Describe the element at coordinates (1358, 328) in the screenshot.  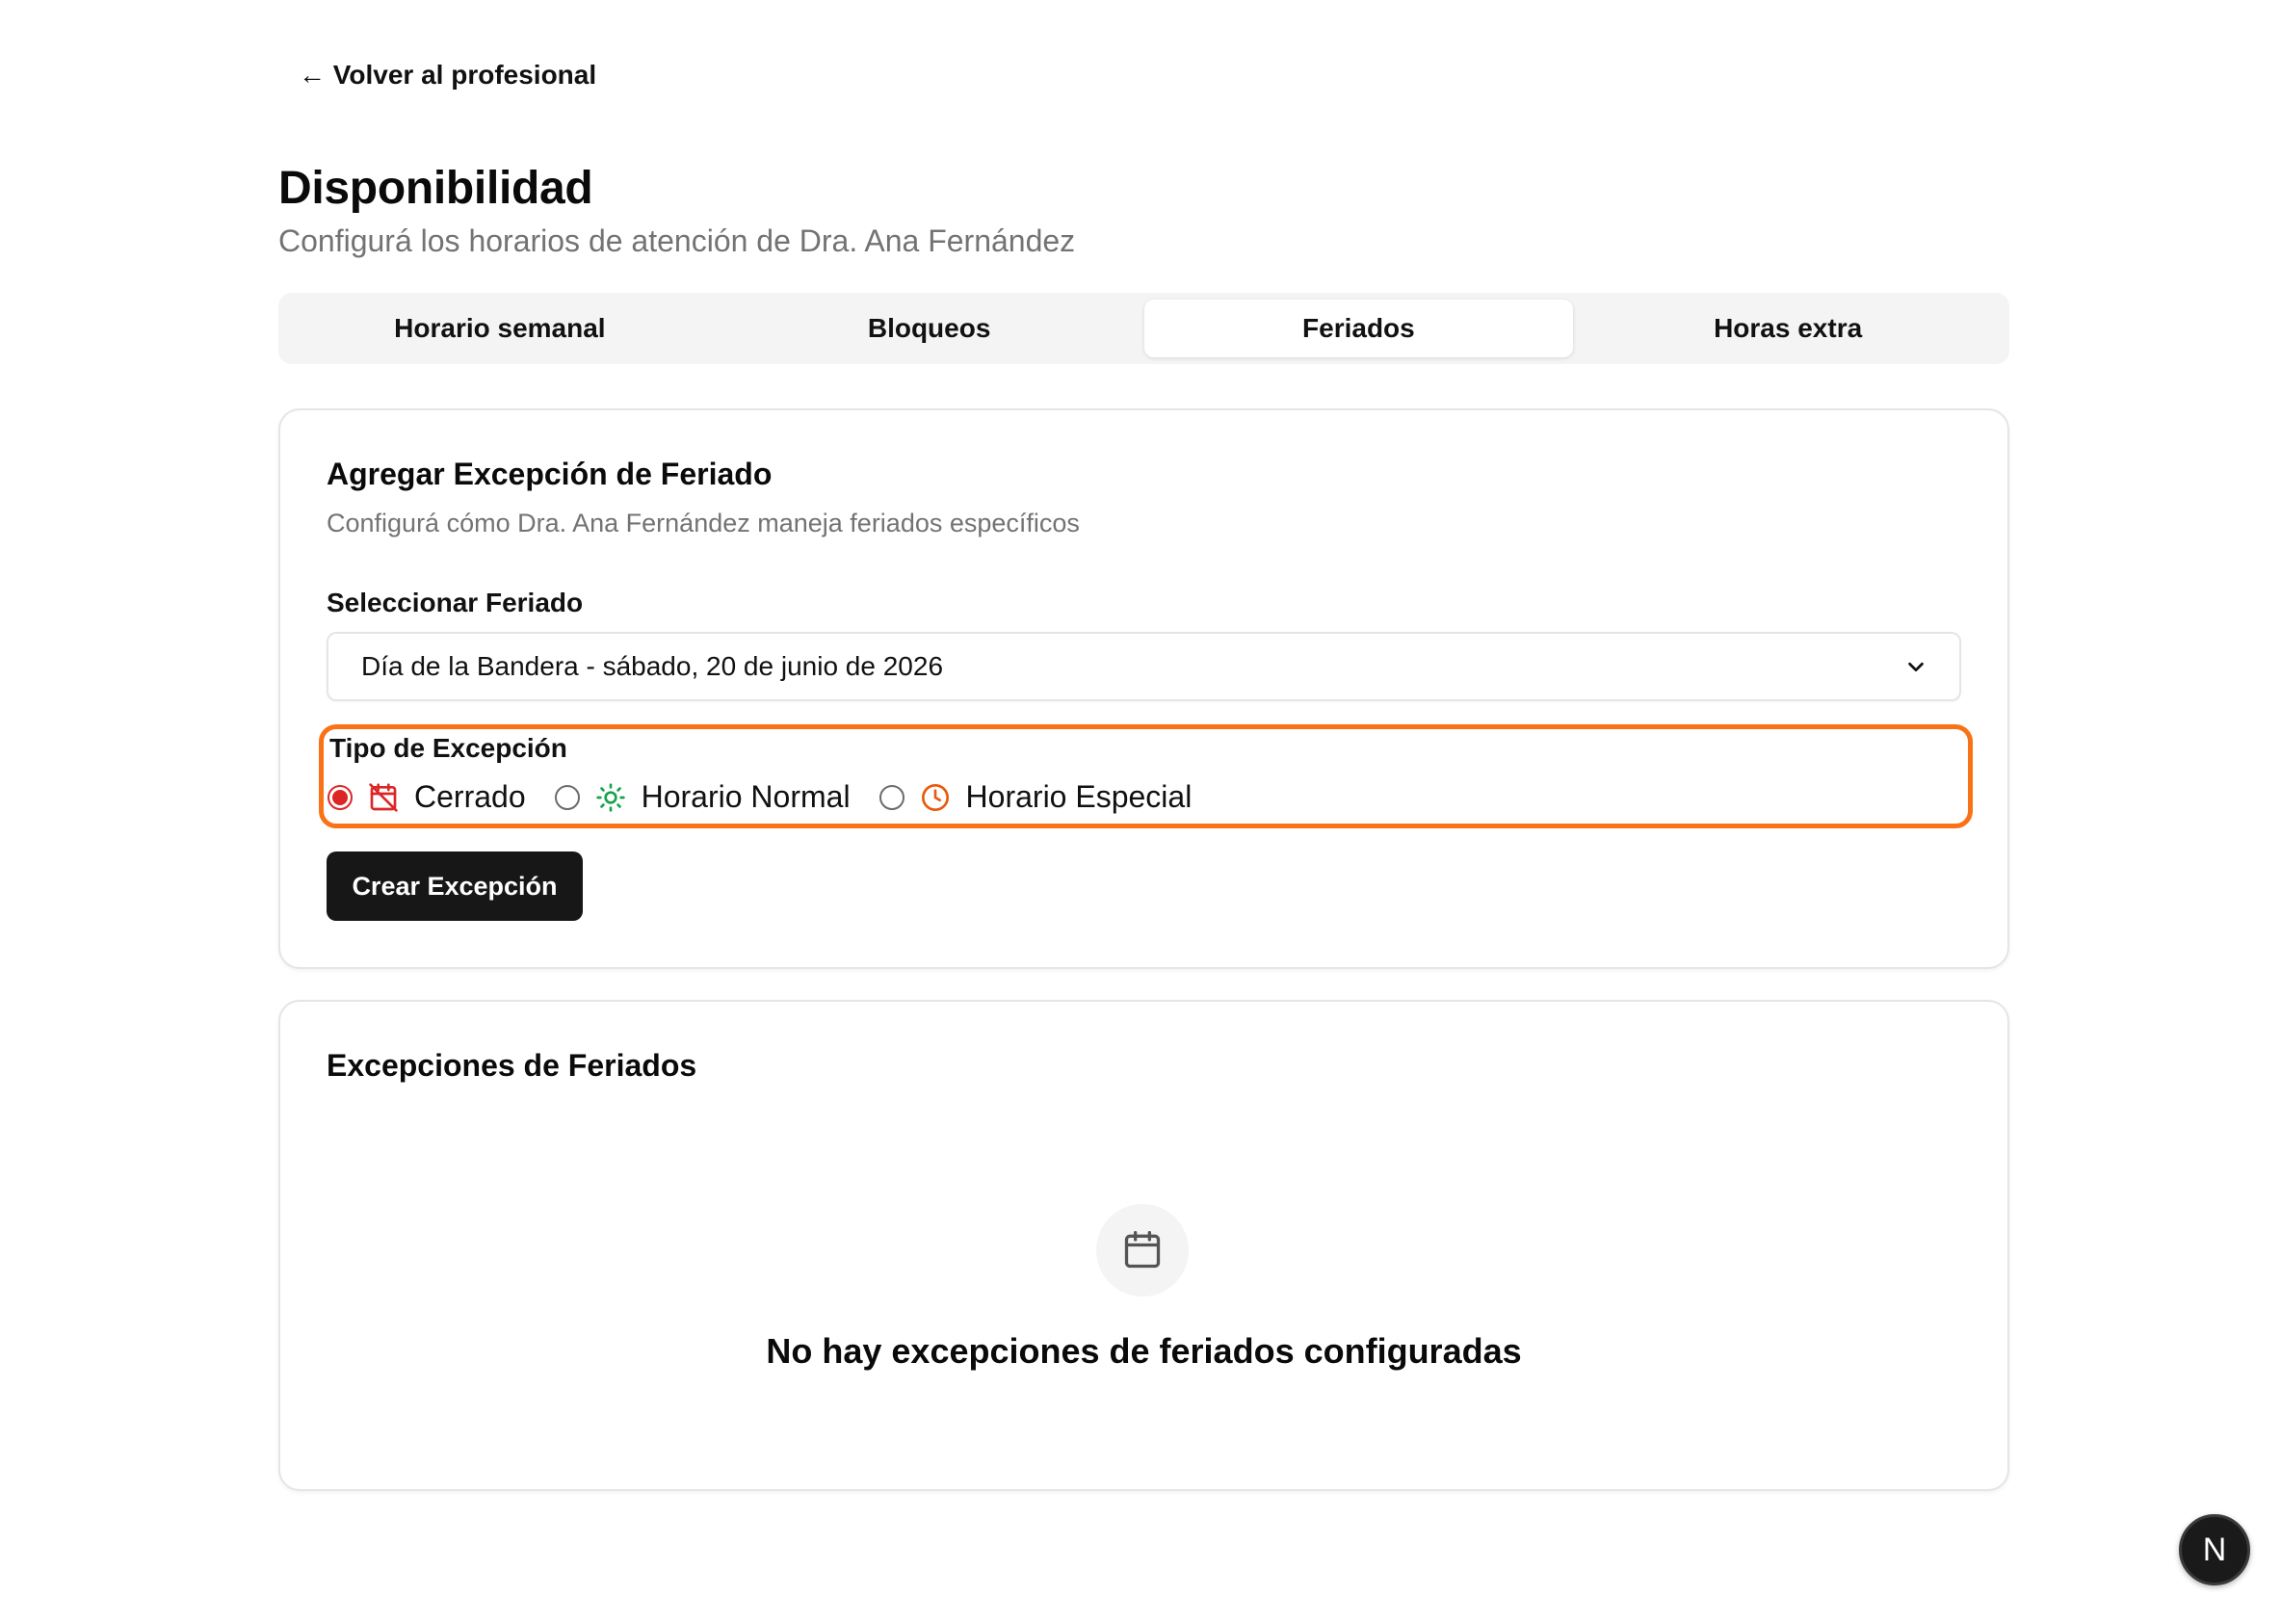
I see `tab-holidays: Feriados` at that location.